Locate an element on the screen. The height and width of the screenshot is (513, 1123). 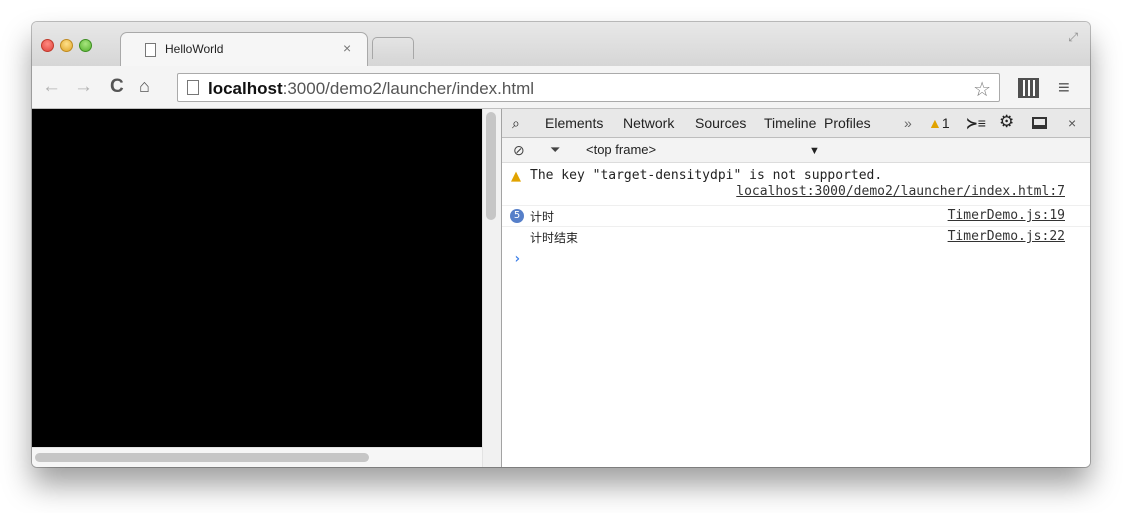
frame-select: <top frame> is located at coordinates (621, 149).